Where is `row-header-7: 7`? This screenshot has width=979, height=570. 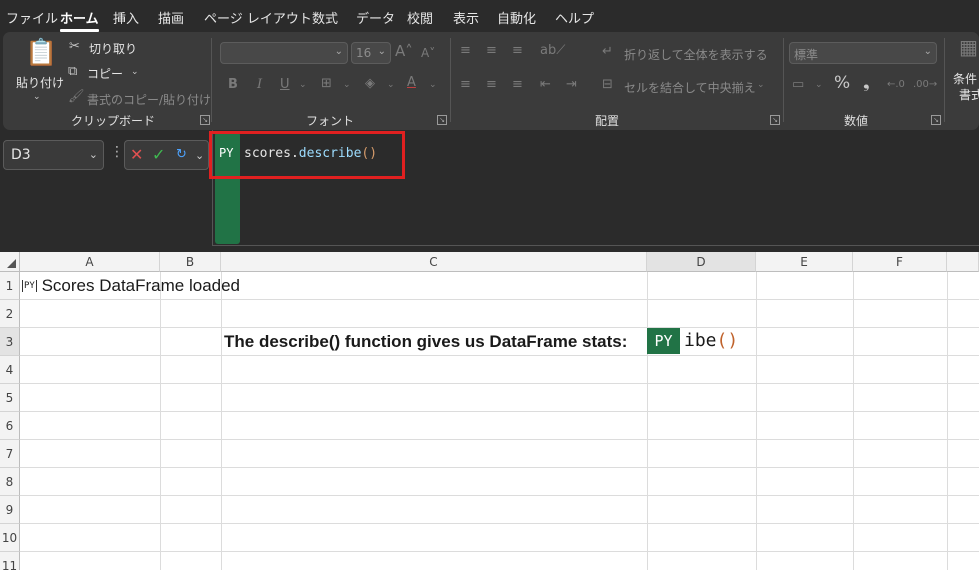
row-header-7: 7 is located at coordinates (10, 454).